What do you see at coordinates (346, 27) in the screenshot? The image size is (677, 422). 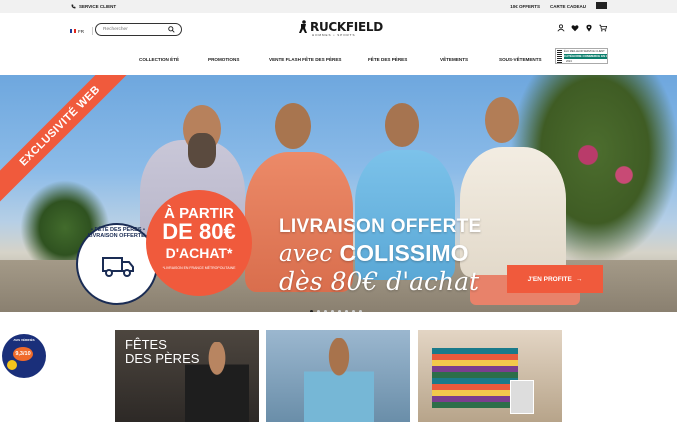 I see `logo-wordmark: RUCKFIELD` at bounding box center [346, 27].